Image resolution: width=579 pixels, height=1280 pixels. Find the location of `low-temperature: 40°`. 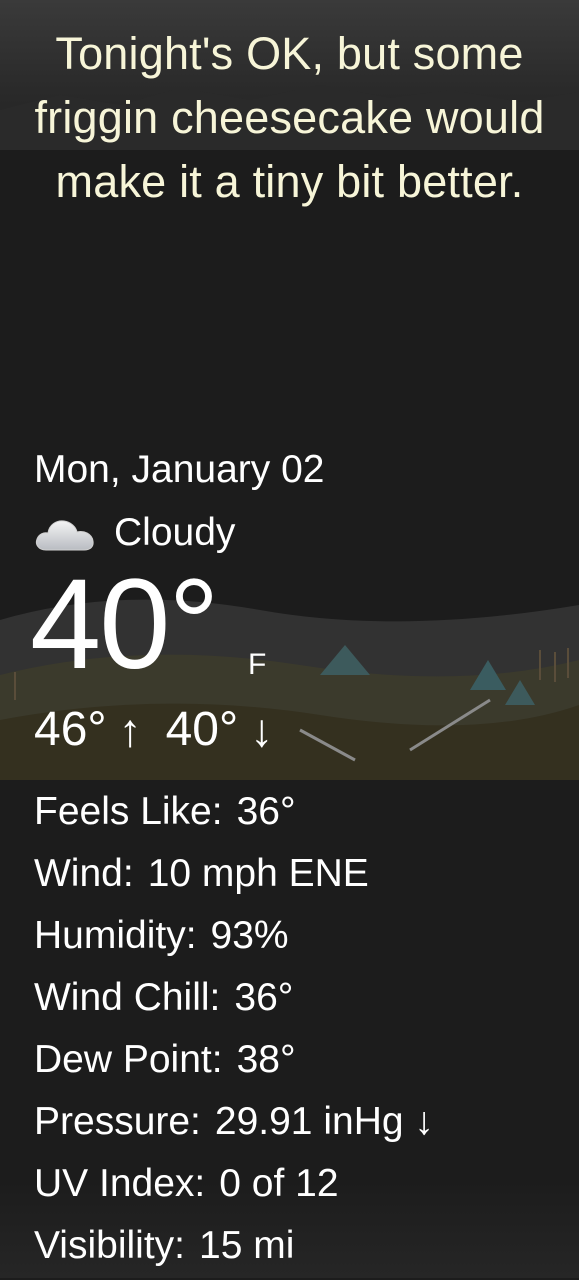

low-temperature: 40° is located at coordinates (202, 729).